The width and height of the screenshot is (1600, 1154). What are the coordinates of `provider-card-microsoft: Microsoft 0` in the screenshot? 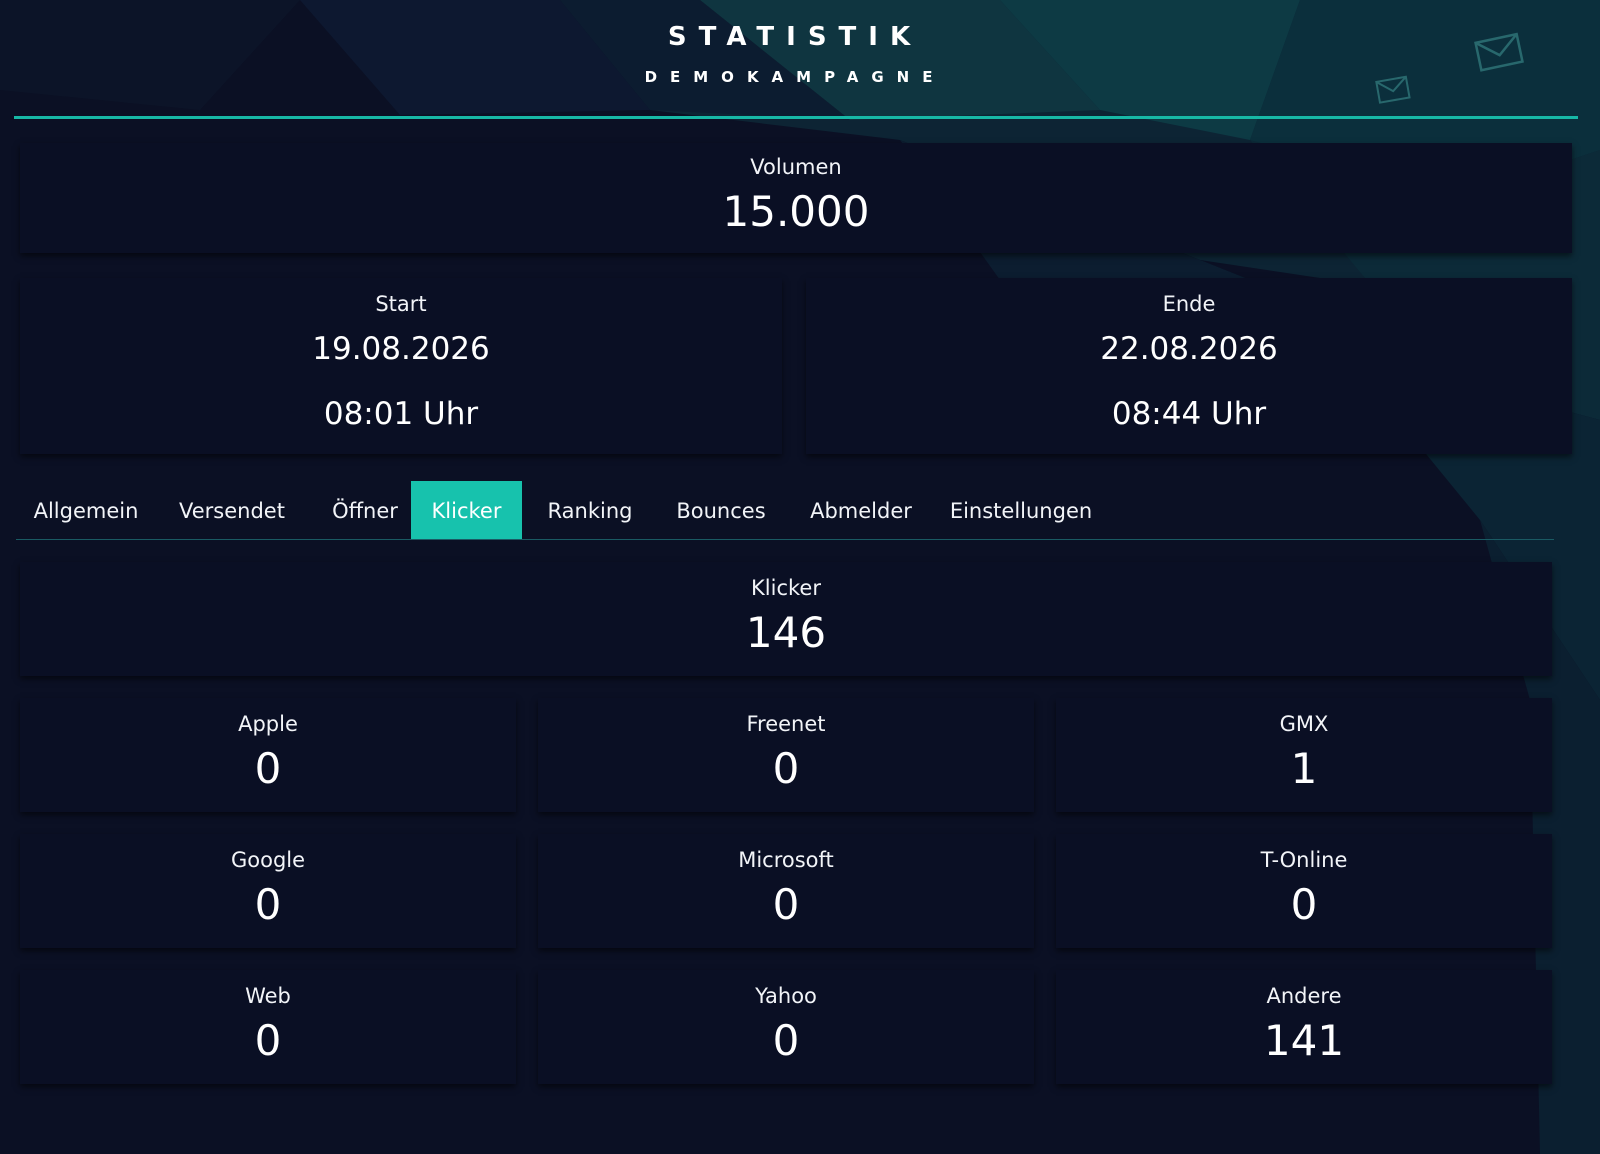 It's located at (786, 891).